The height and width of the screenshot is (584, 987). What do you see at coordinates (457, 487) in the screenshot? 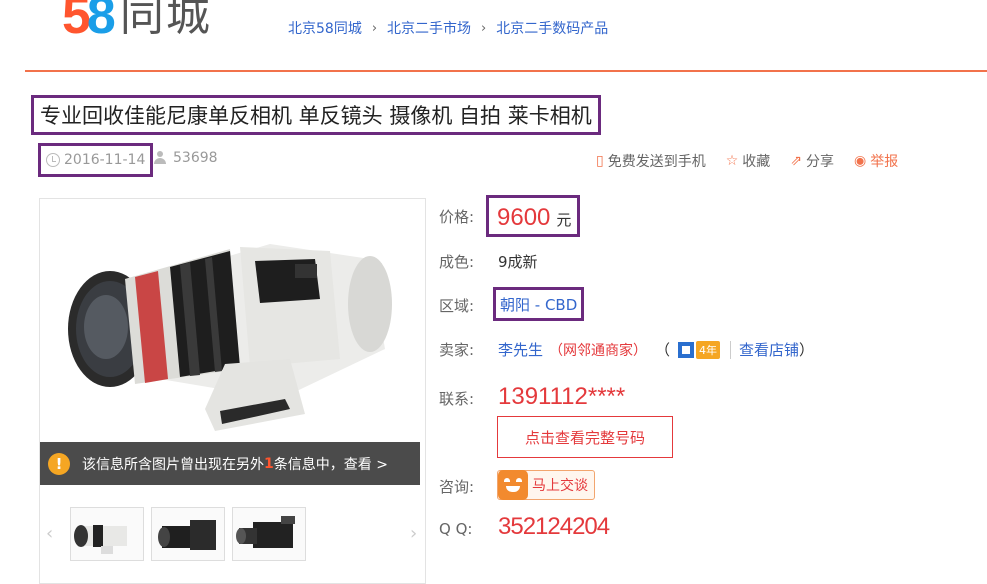
I see `consult-label: 咨询:` at bounding box center [457, 487].